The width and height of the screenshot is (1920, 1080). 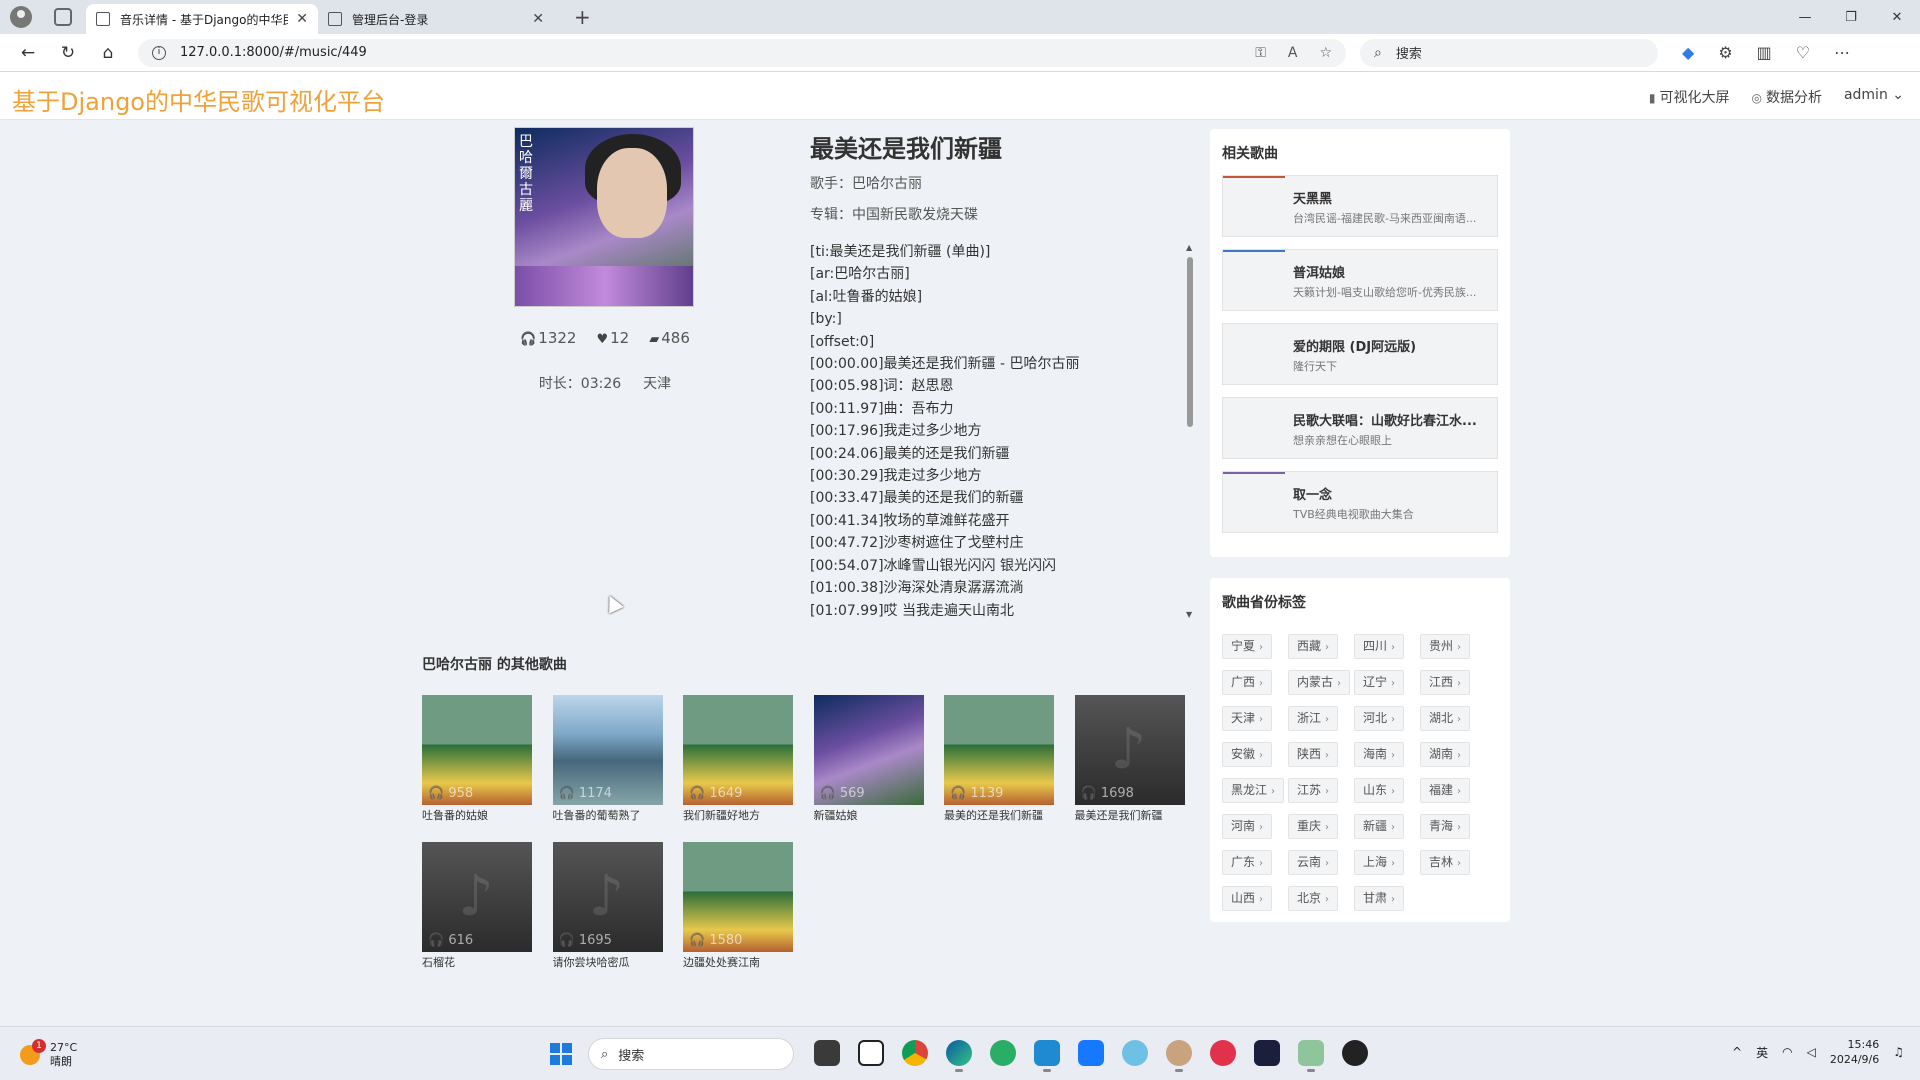 What do you see at coordinates (608, 815) in the screenshot?
I see `song-card-name: 吐鲁番的葡萄熟了` at bounding box center [608, 815].